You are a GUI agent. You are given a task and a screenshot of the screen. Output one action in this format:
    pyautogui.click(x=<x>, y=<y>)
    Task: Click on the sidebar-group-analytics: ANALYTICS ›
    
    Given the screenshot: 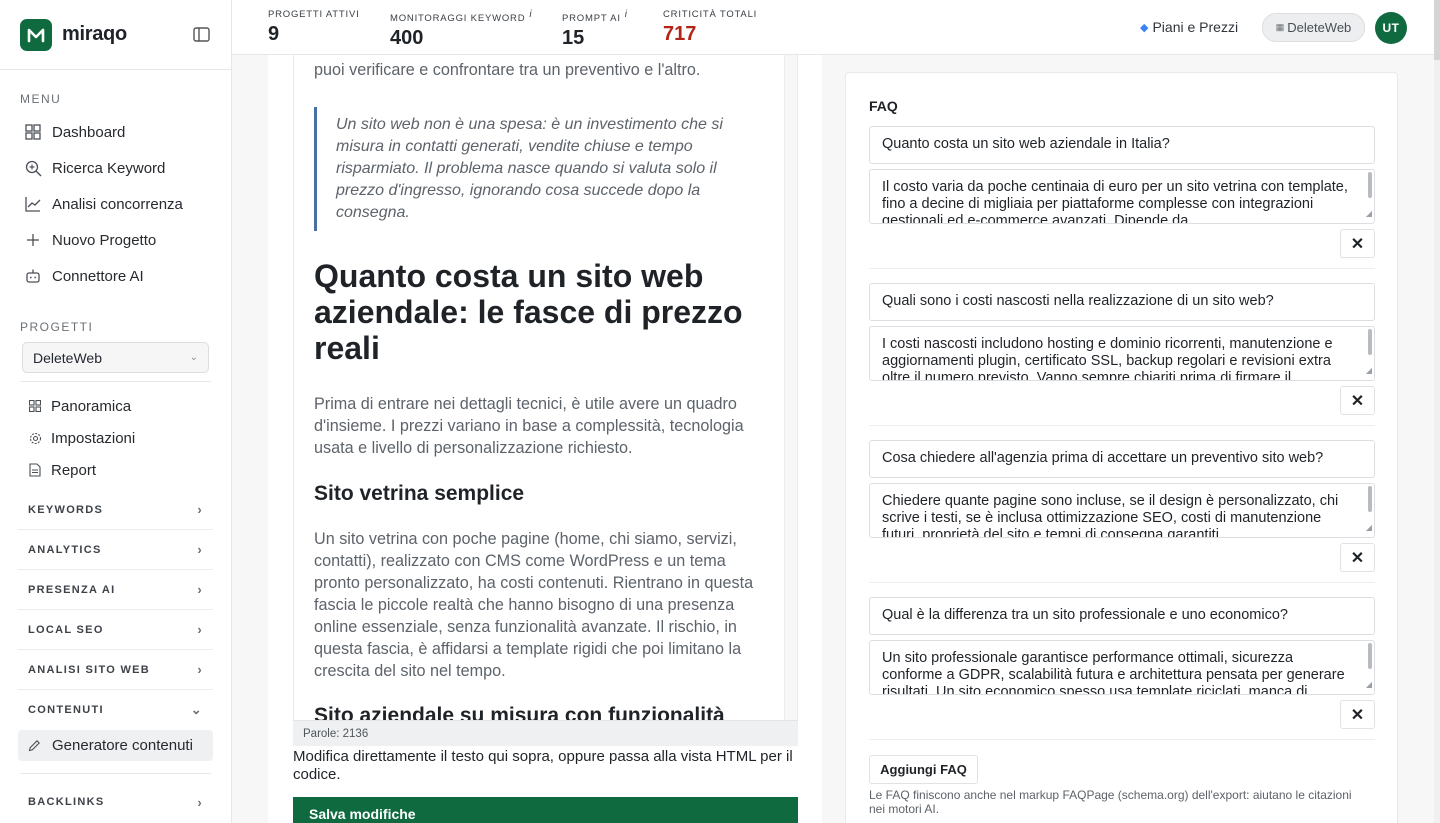 What is the action you would take?
    pyautogui.click(x=115, y=550)
    